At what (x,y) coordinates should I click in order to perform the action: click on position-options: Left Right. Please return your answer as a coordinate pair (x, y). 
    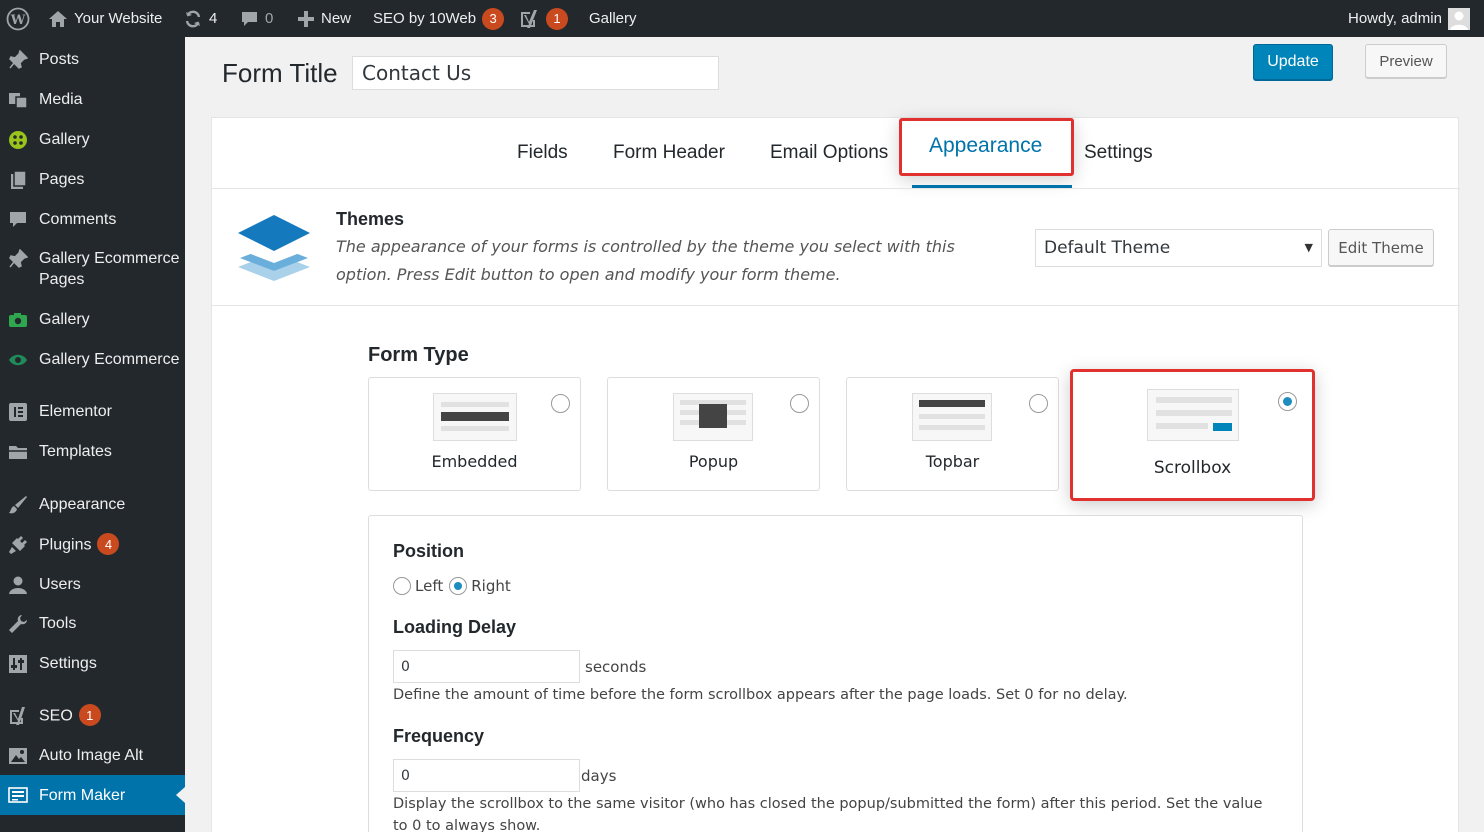
    Looking at the image, I should click on (452, 586).